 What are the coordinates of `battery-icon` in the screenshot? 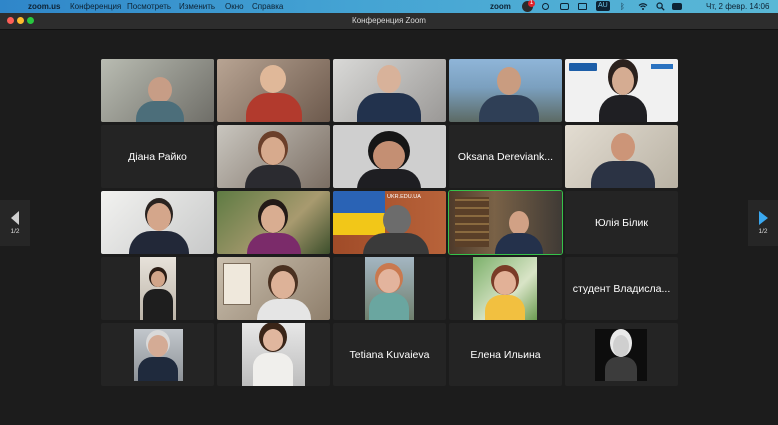 It's located at (582, 6).